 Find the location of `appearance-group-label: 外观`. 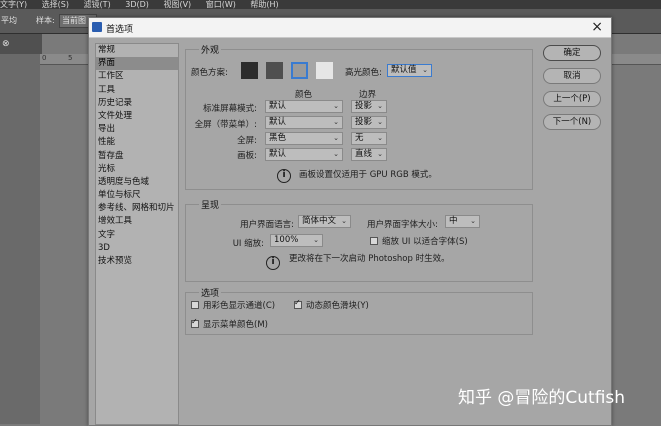

appearance-group-label: 外观 is located at coordinates (210, 49).